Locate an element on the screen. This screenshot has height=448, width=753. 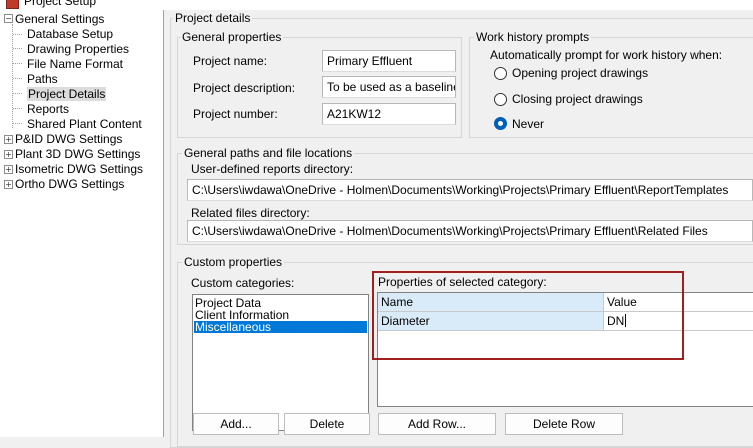
tree-item-reports: Reports is located at coordinates (48, 109).